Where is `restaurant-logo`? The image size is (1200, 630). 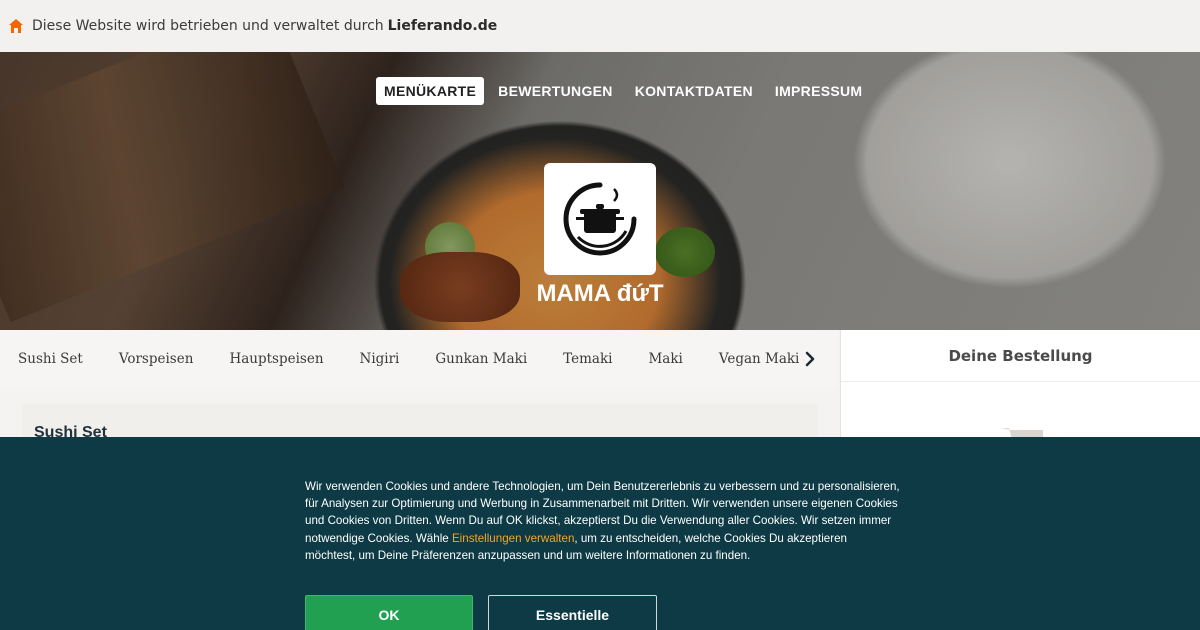 restaurant-logo is located at coordinates (600, 219).